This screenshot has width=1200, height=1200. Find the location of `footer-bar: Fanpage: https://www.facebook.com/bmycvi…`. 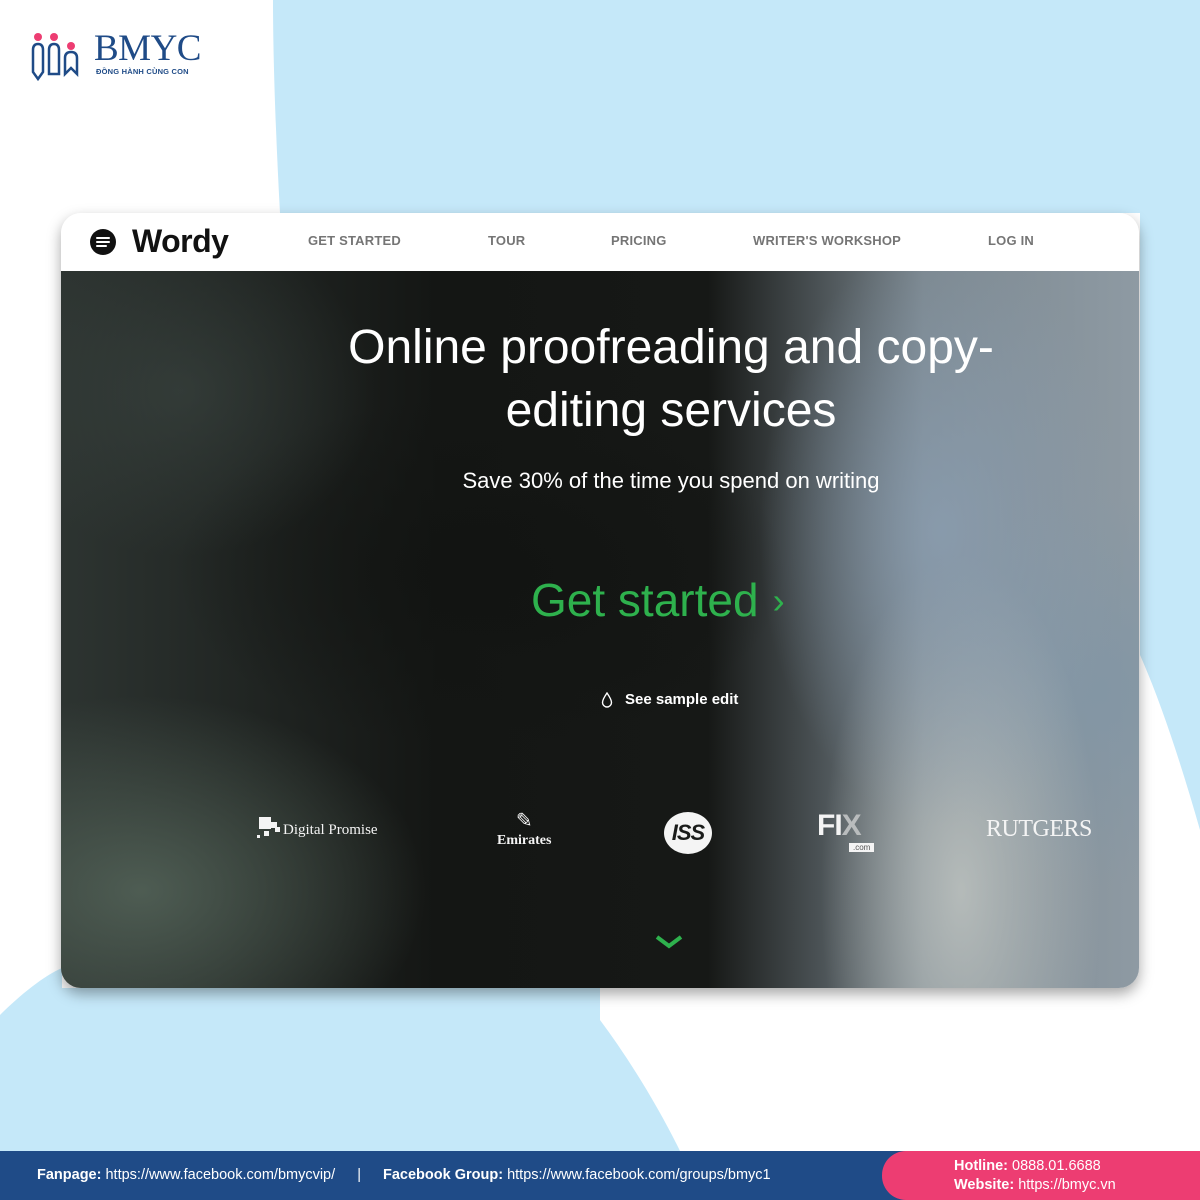

footer-bar: Fanpage: https://www.facebook.com/bmycvi… is located at coordinates (600, 1175).